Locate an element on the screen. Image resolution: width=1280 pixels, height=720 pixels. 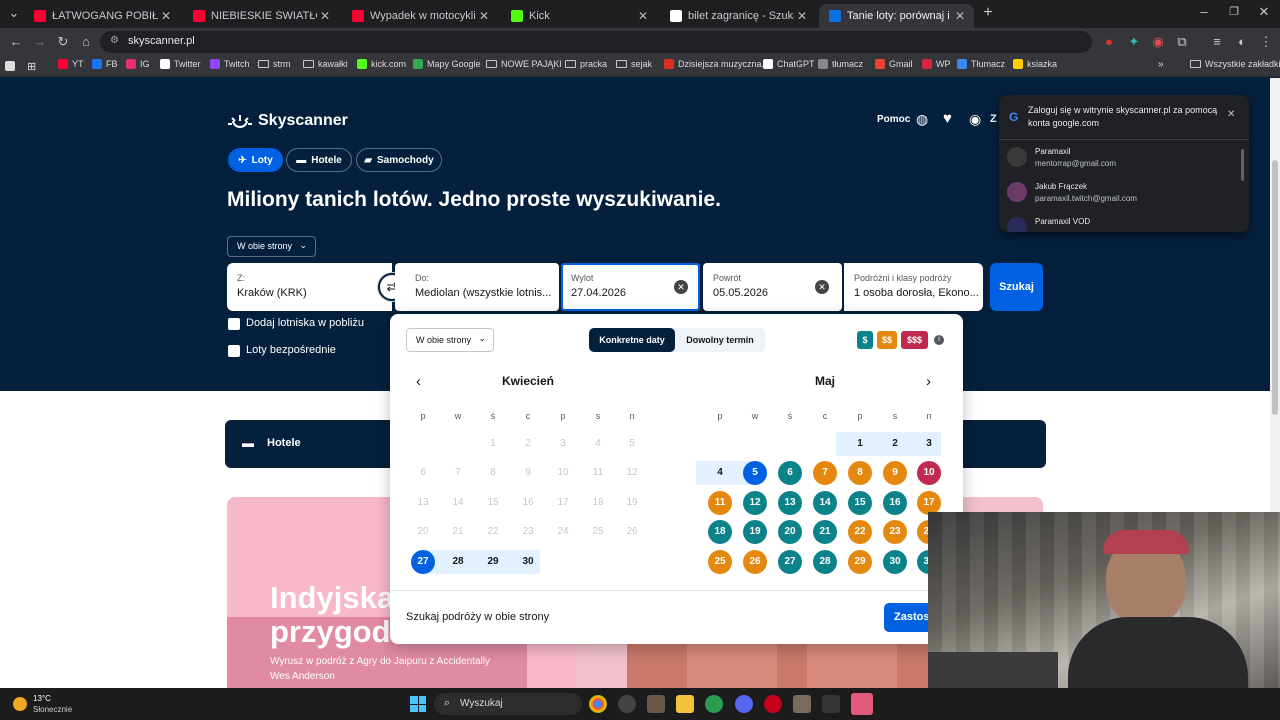
capcut-taskbar-icon is located at coordinates (862, 704).